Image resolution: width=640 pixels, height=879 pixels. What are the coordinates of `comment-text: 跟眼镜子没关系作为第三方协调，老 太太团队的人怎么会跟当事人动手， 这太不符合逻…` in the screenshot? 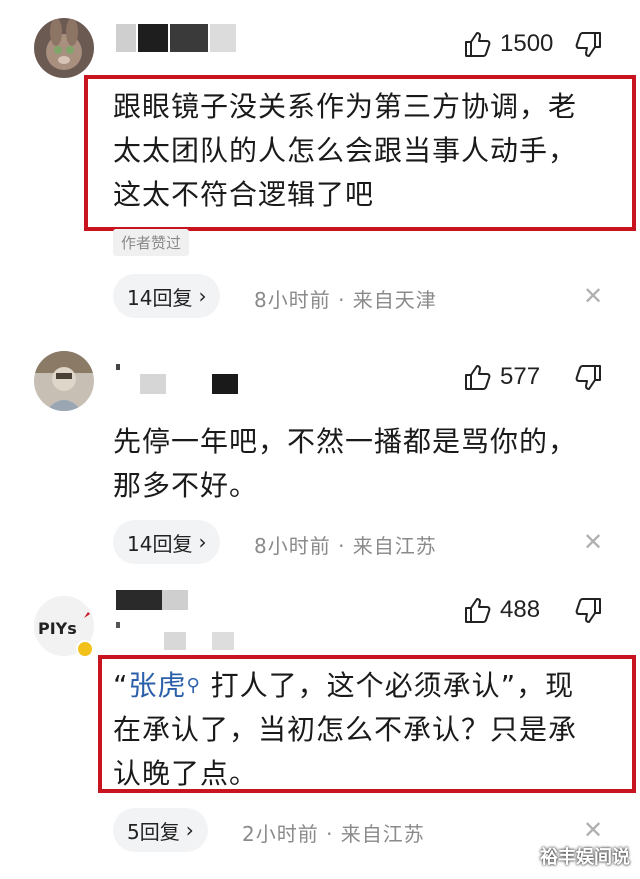 It's located at (345, 151).